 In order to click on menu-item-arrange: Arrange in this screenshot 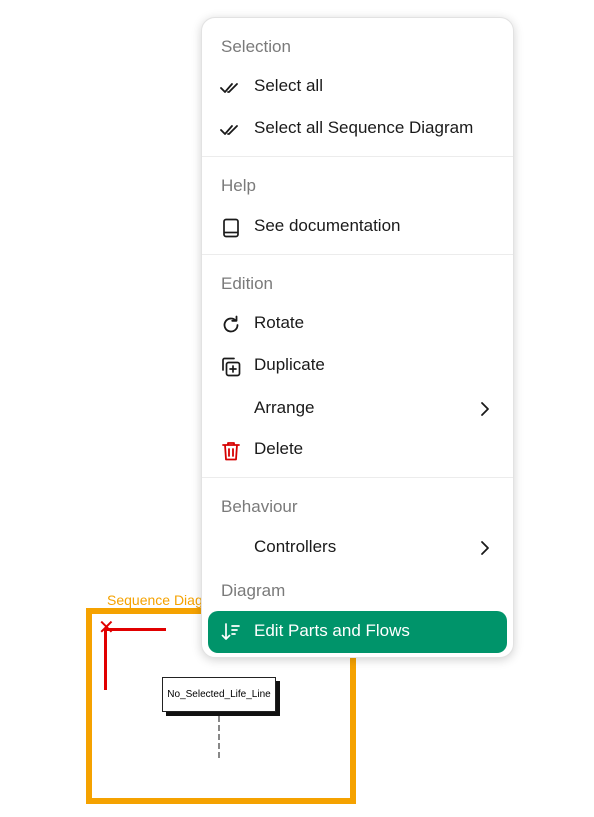, I will do `click(357, 409)`.